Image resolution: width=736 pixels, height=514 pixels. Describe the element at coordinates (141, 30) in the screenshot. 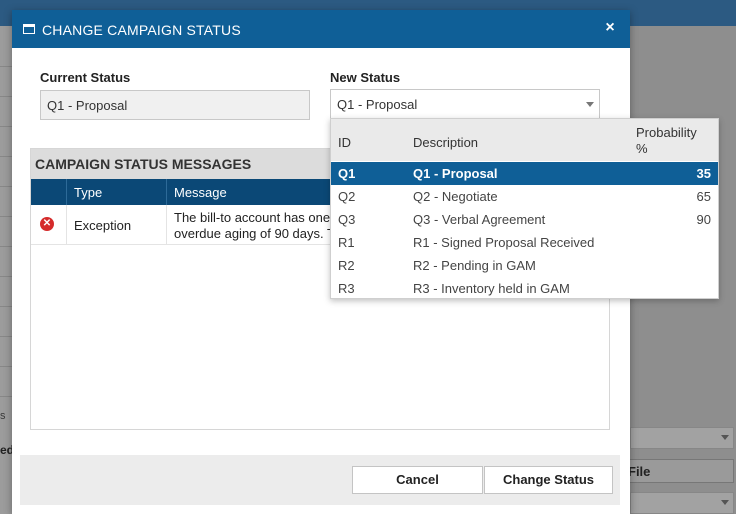

I see `dialog-title: CHANGE CAMPAIGN STATUS` at that location.